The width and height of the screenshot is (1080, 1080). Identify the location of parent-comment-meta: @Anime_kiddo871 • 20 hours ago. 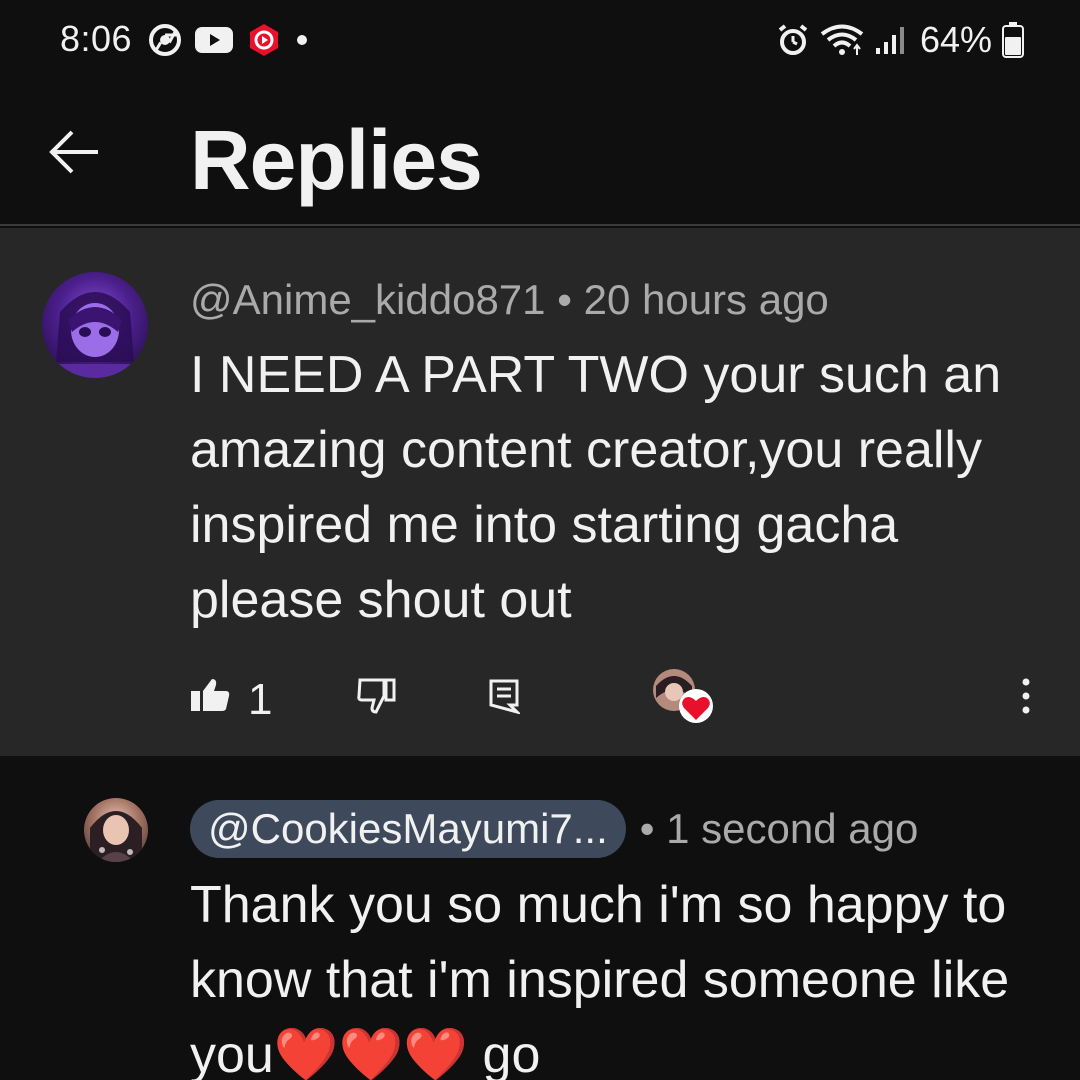
(509, 300).